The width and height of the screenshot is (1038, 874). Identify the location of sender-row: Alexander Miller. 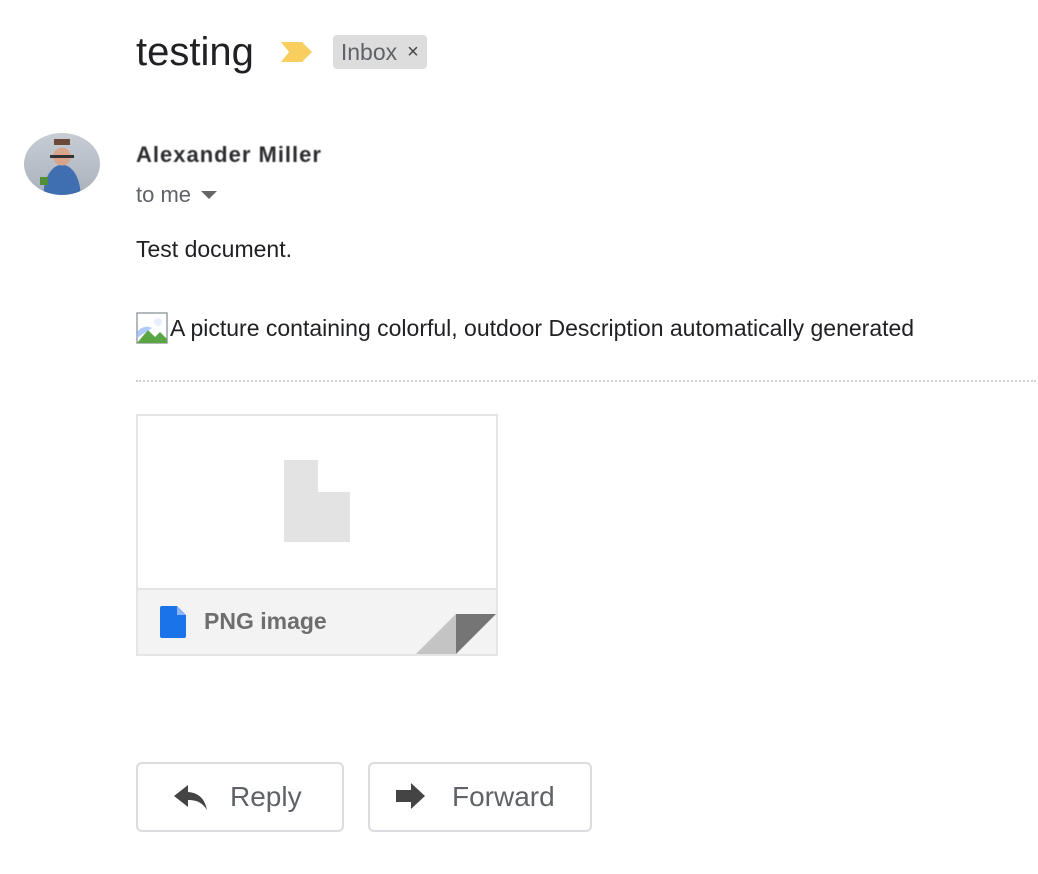
(229, 155).